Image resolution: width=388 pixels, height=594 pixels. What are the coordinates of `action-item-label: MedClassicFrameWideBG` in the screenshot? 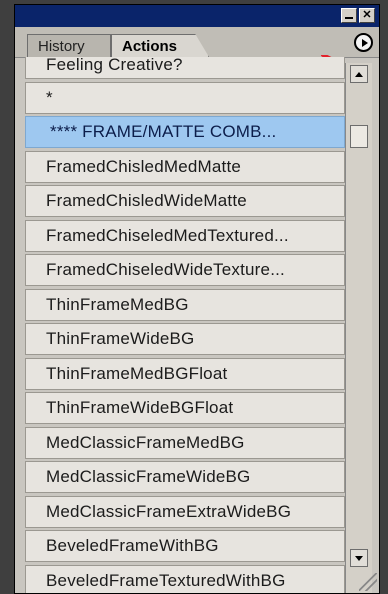 It's located at (148, 476).